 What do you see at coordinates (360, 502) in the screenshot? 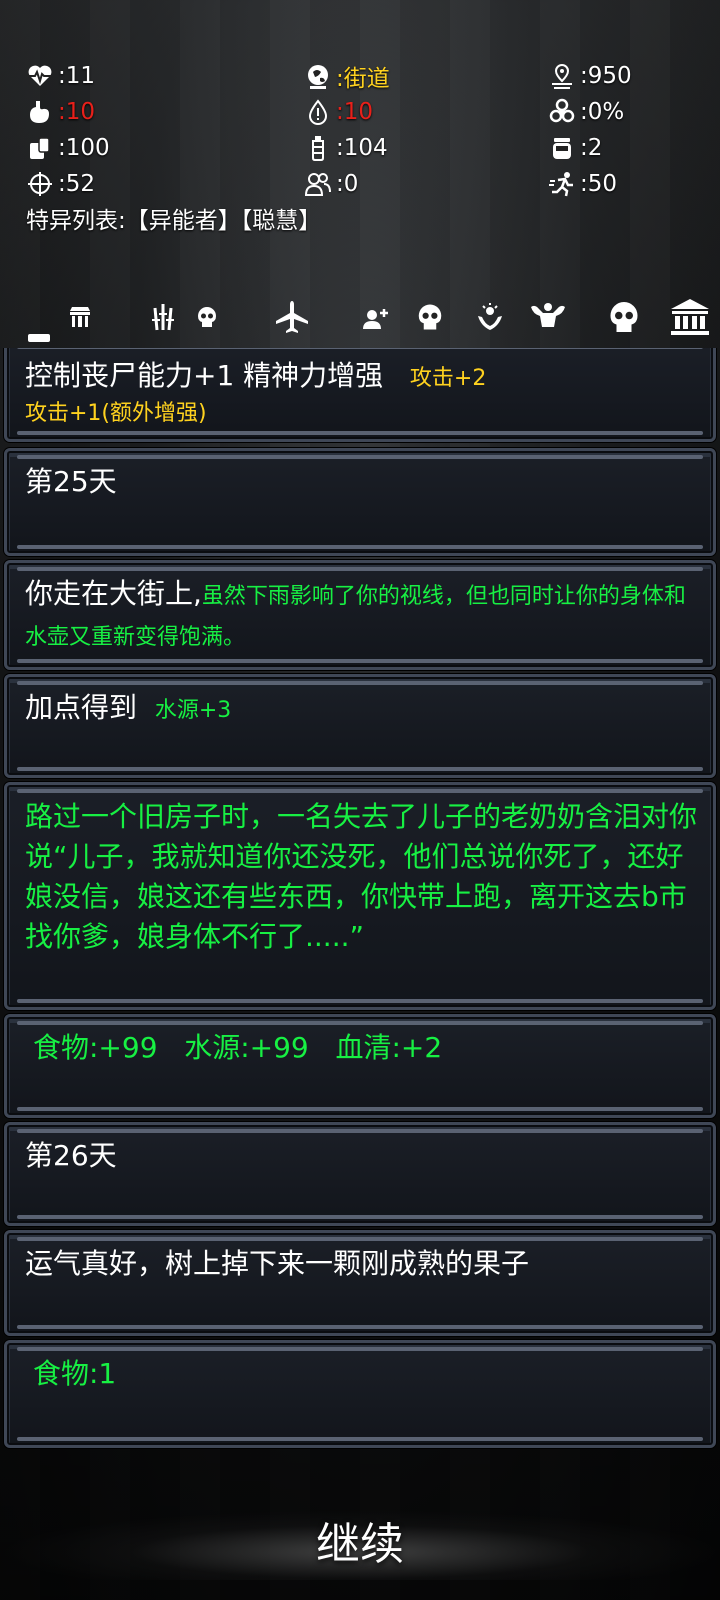
I see `log-card-2: 第25天` at bounding box center [360, 502].